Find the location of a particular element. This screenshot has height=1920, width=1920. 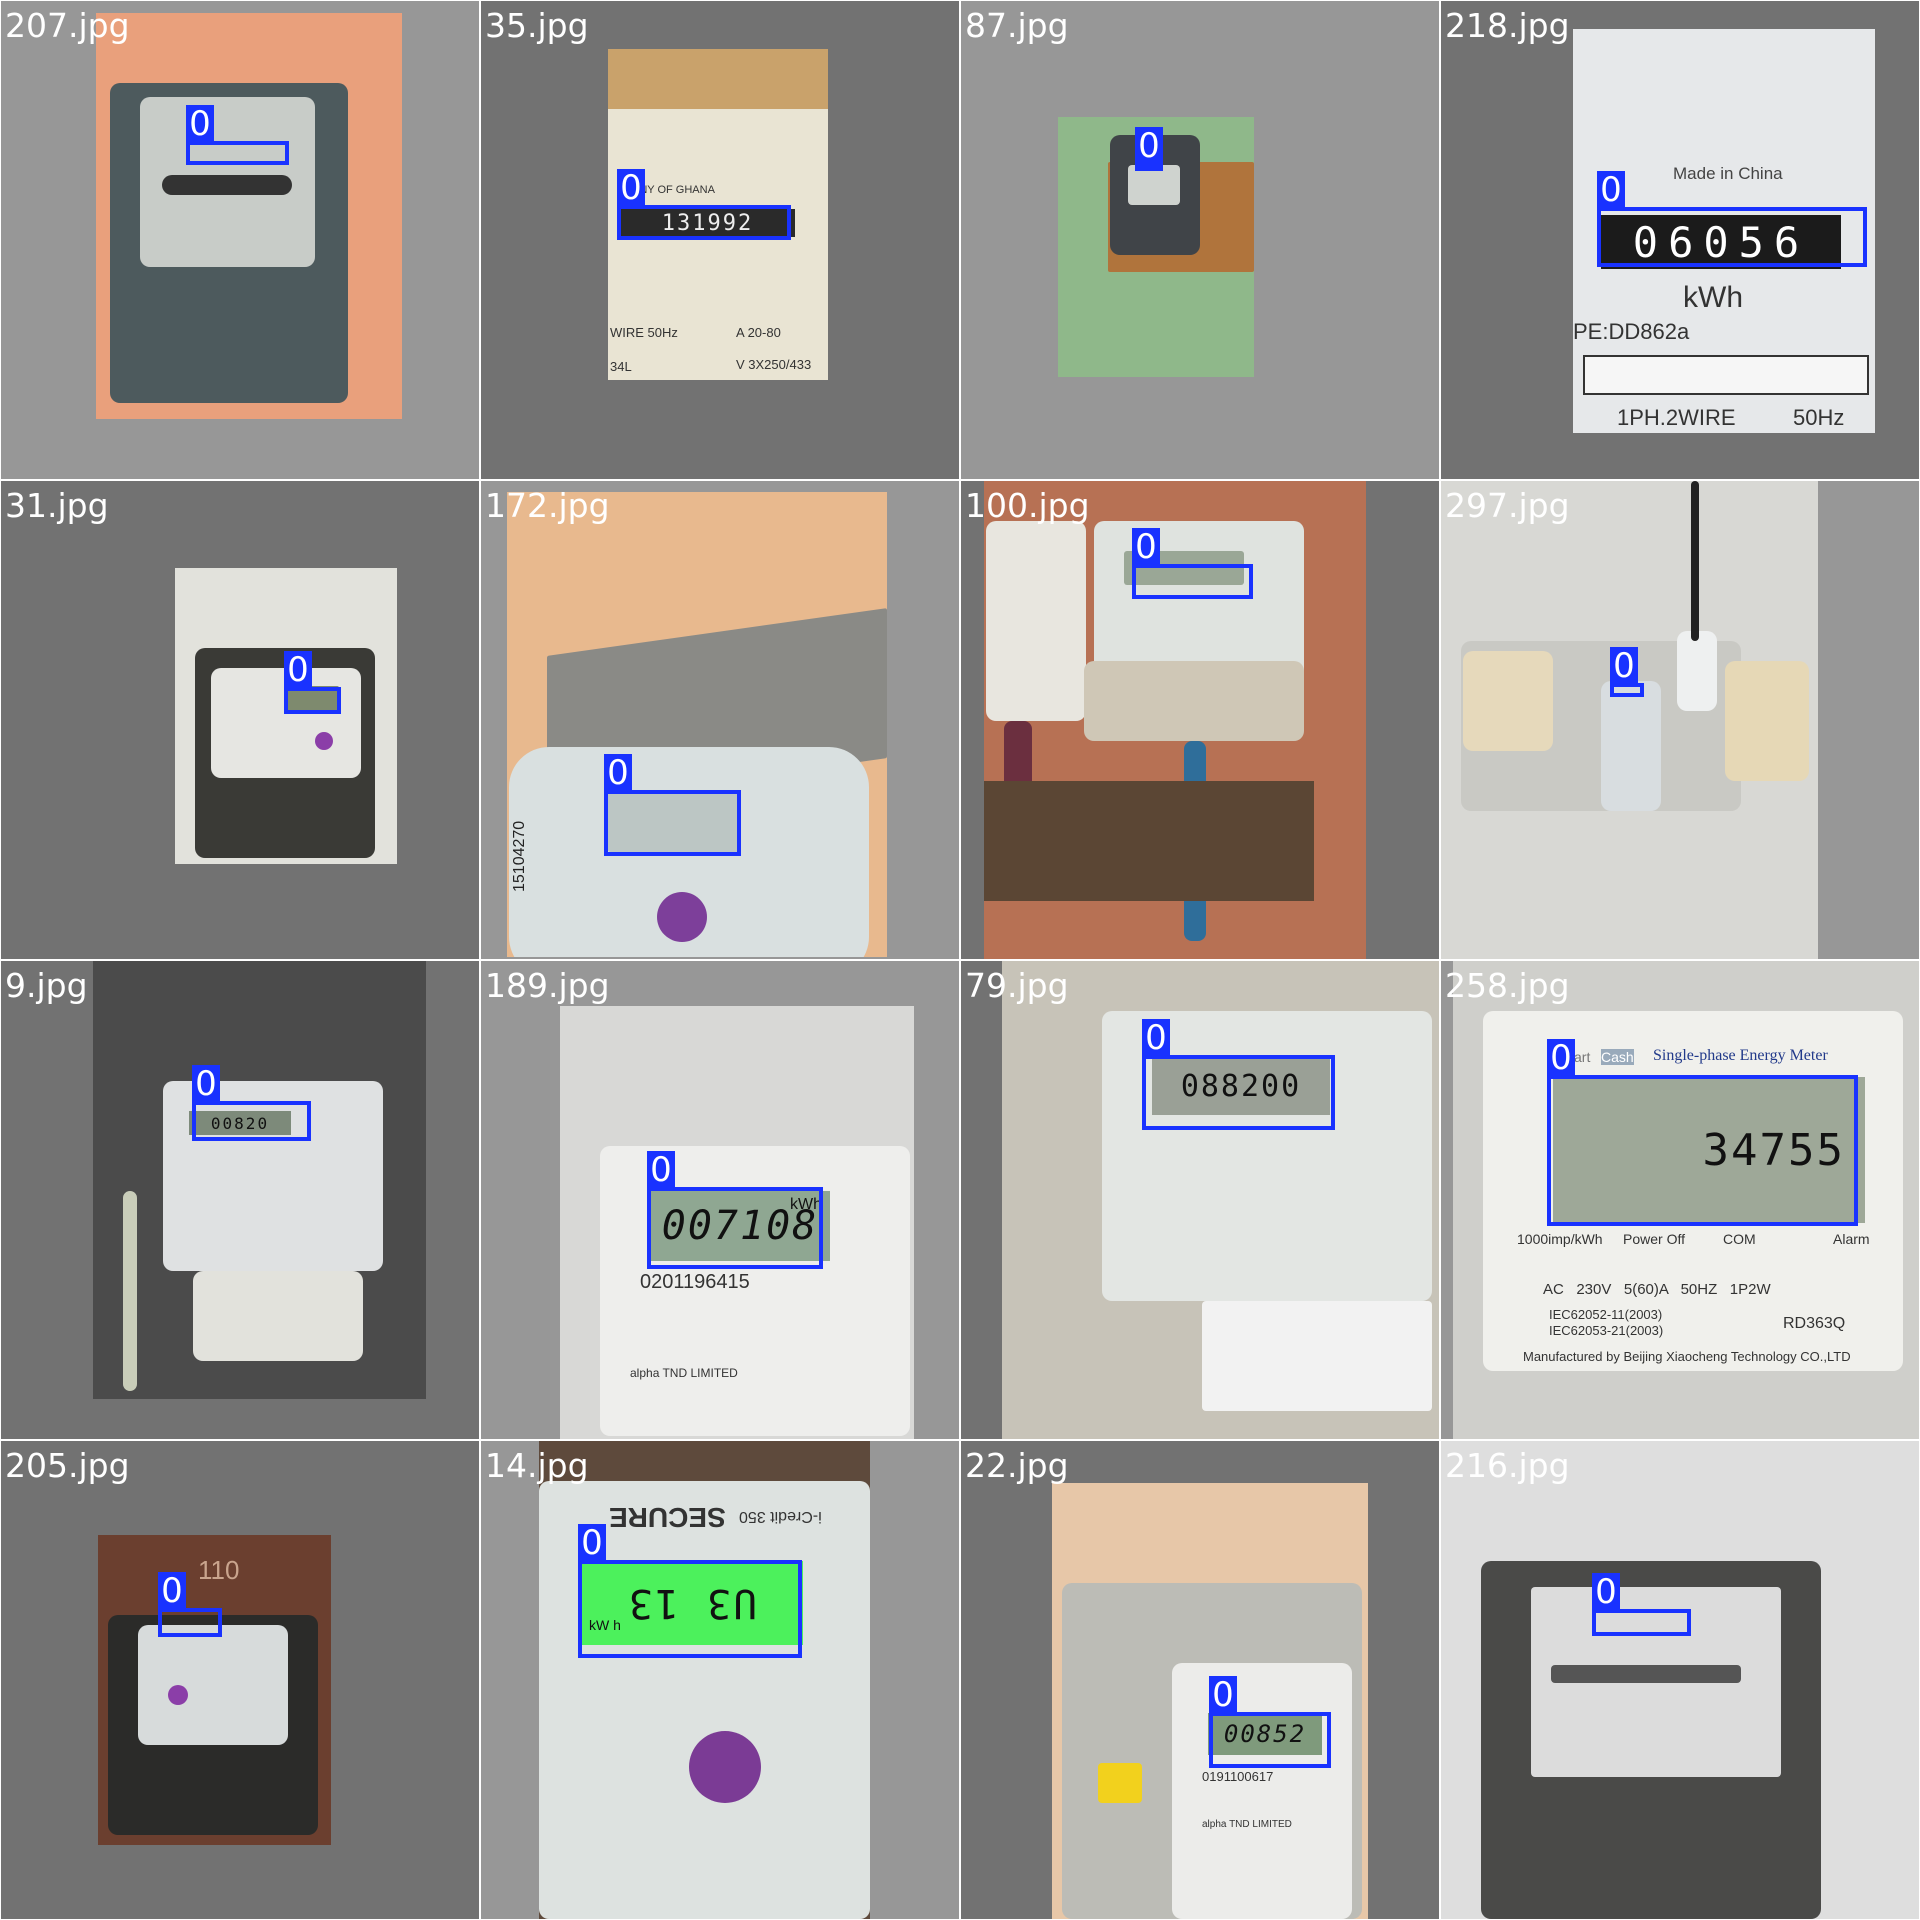

serial-text: 0191100617 is located at coordinates (1238, 1776).